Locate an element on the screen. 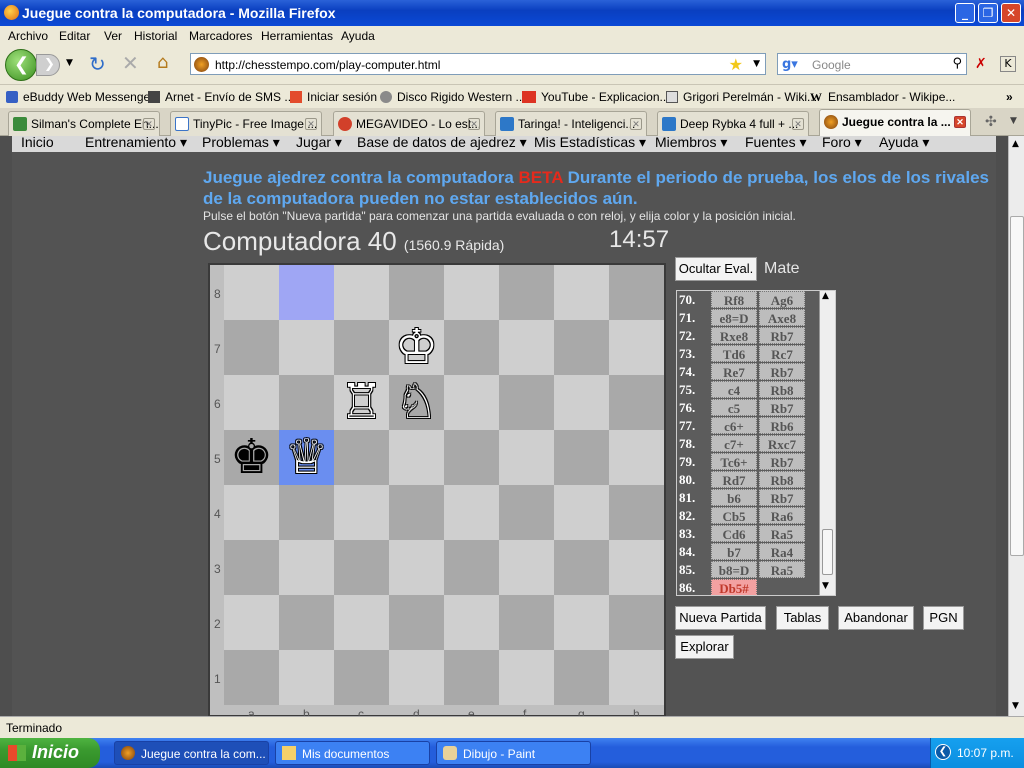 The image size is (1024, 768). resign-button: Abandonar is located at coordinates (876, 618).